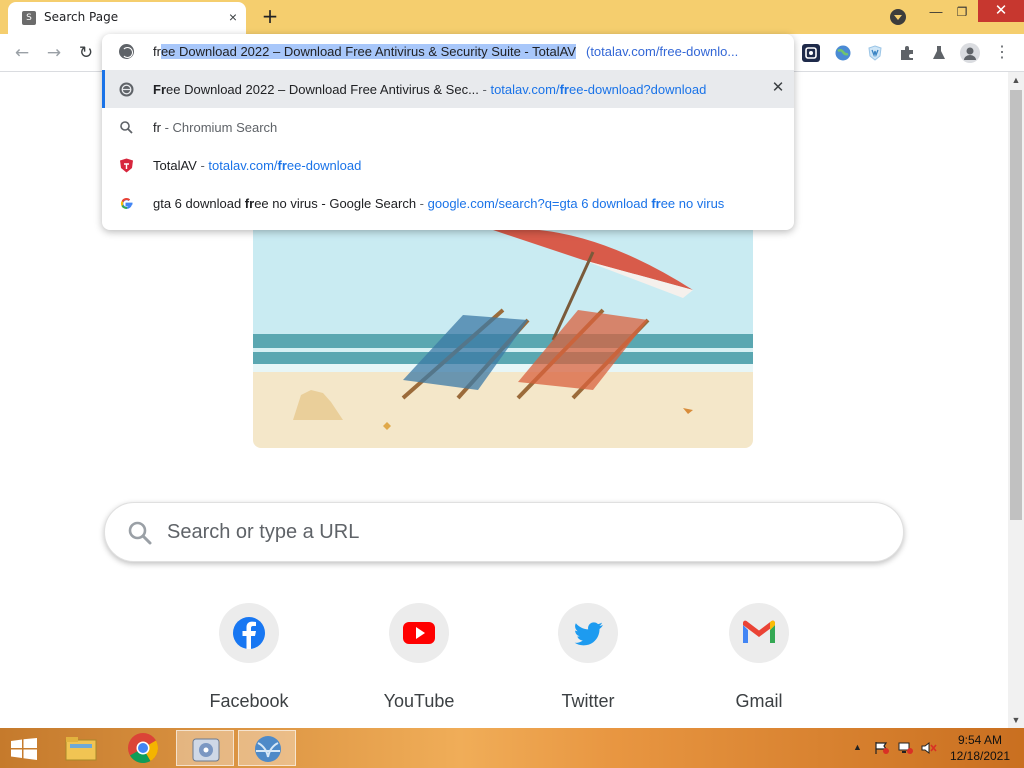 The image size is (1024, 768). I want to click on minimize-button: —, so click(936, 14).